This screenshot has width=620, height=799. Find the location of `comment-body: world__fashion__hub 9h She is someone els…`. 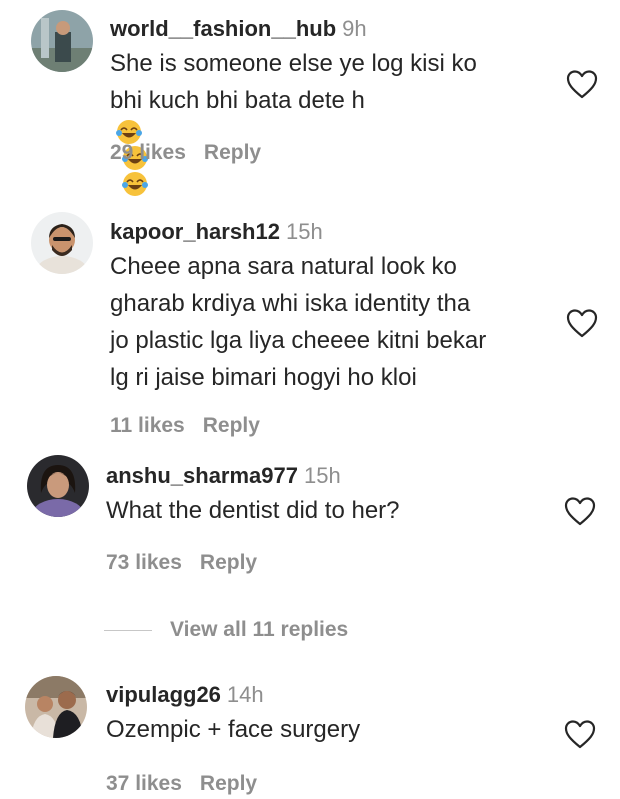

comment-body: world__fashion__hub 9h She is someone els… is located at coordinates (293, 106).